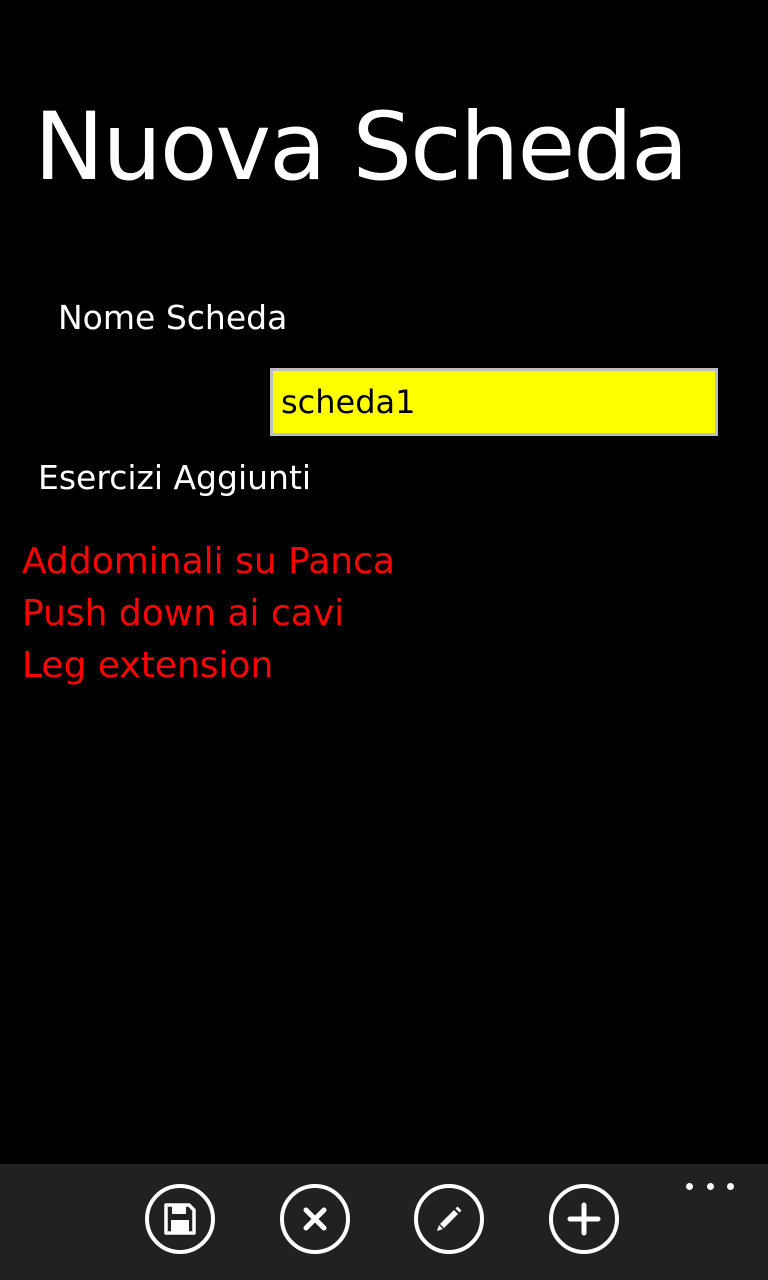 This screenshot has width=768, height=1280. I want to click on edit-button, so click(449, 1219).